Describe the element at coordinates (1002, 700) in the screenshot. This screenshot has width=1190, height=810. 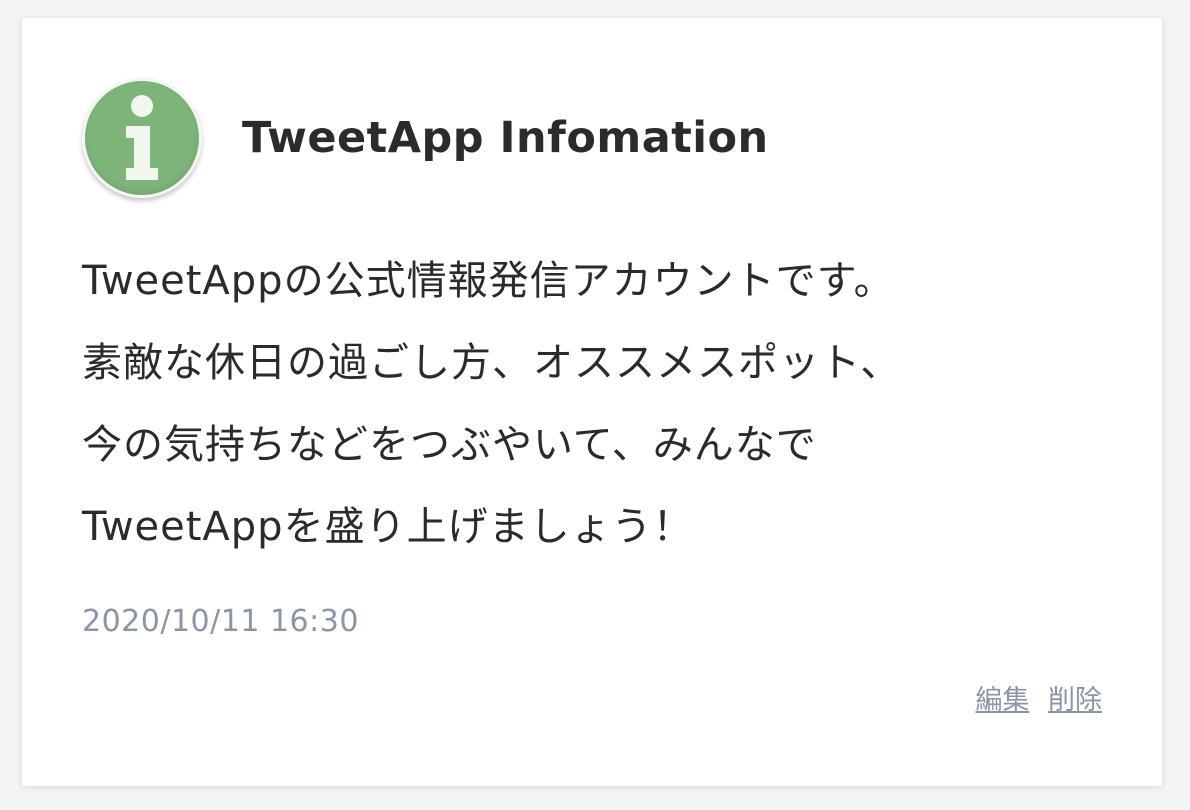
I see `edit-link: 編集` at that location.